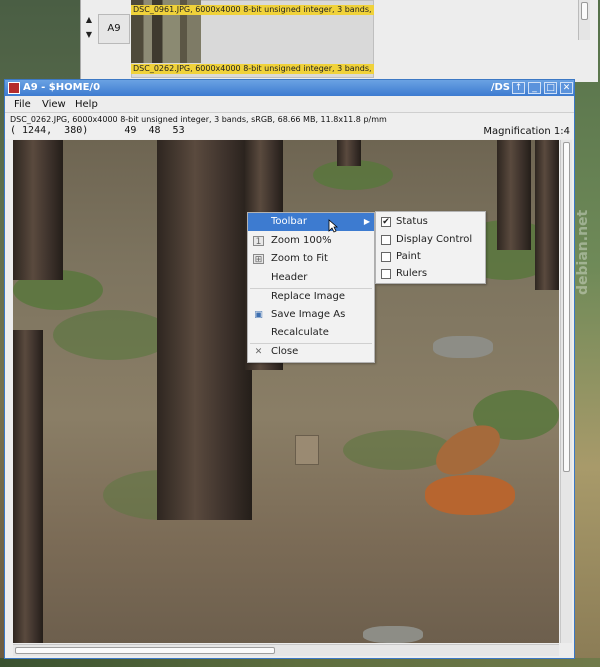 The image size is (600, 667). I want to click on squirrel, so click(470, 495).